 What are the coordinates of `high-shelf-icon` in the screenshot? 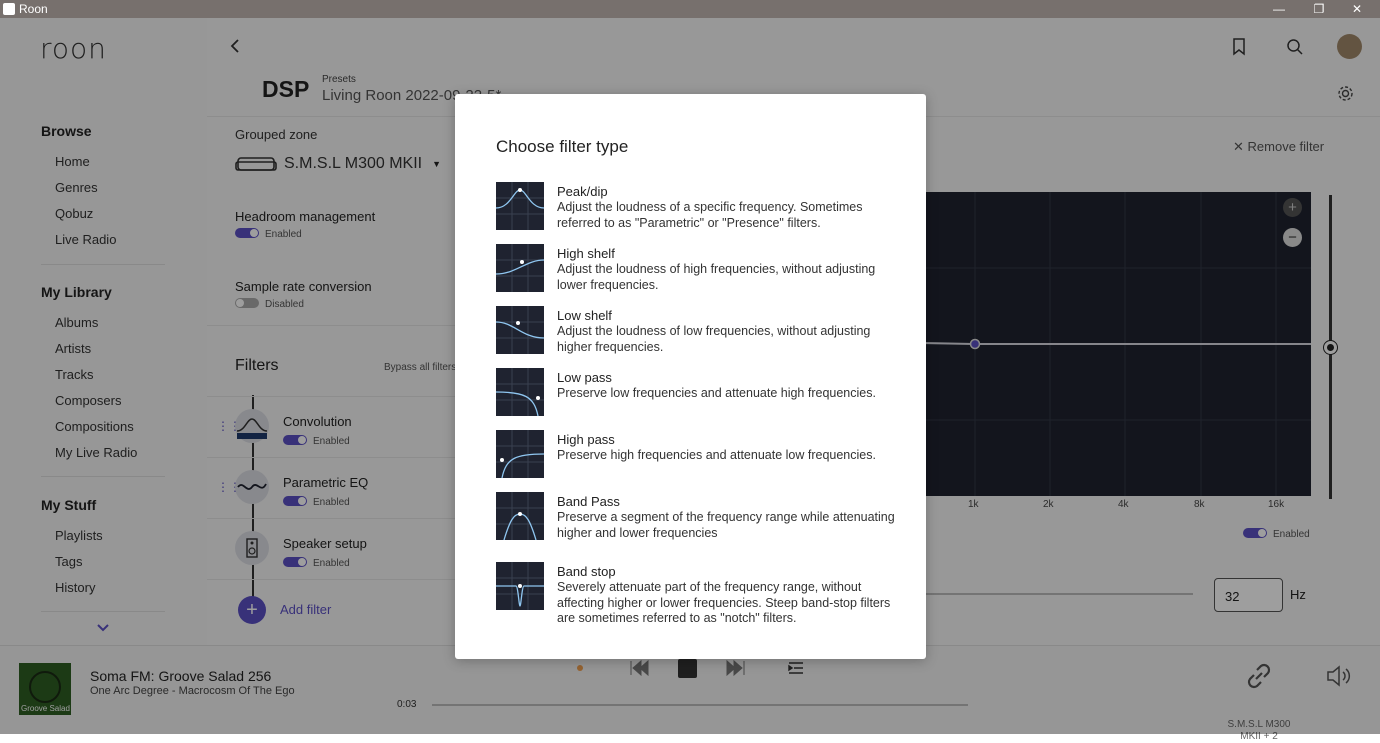 It's located at (520, 268).